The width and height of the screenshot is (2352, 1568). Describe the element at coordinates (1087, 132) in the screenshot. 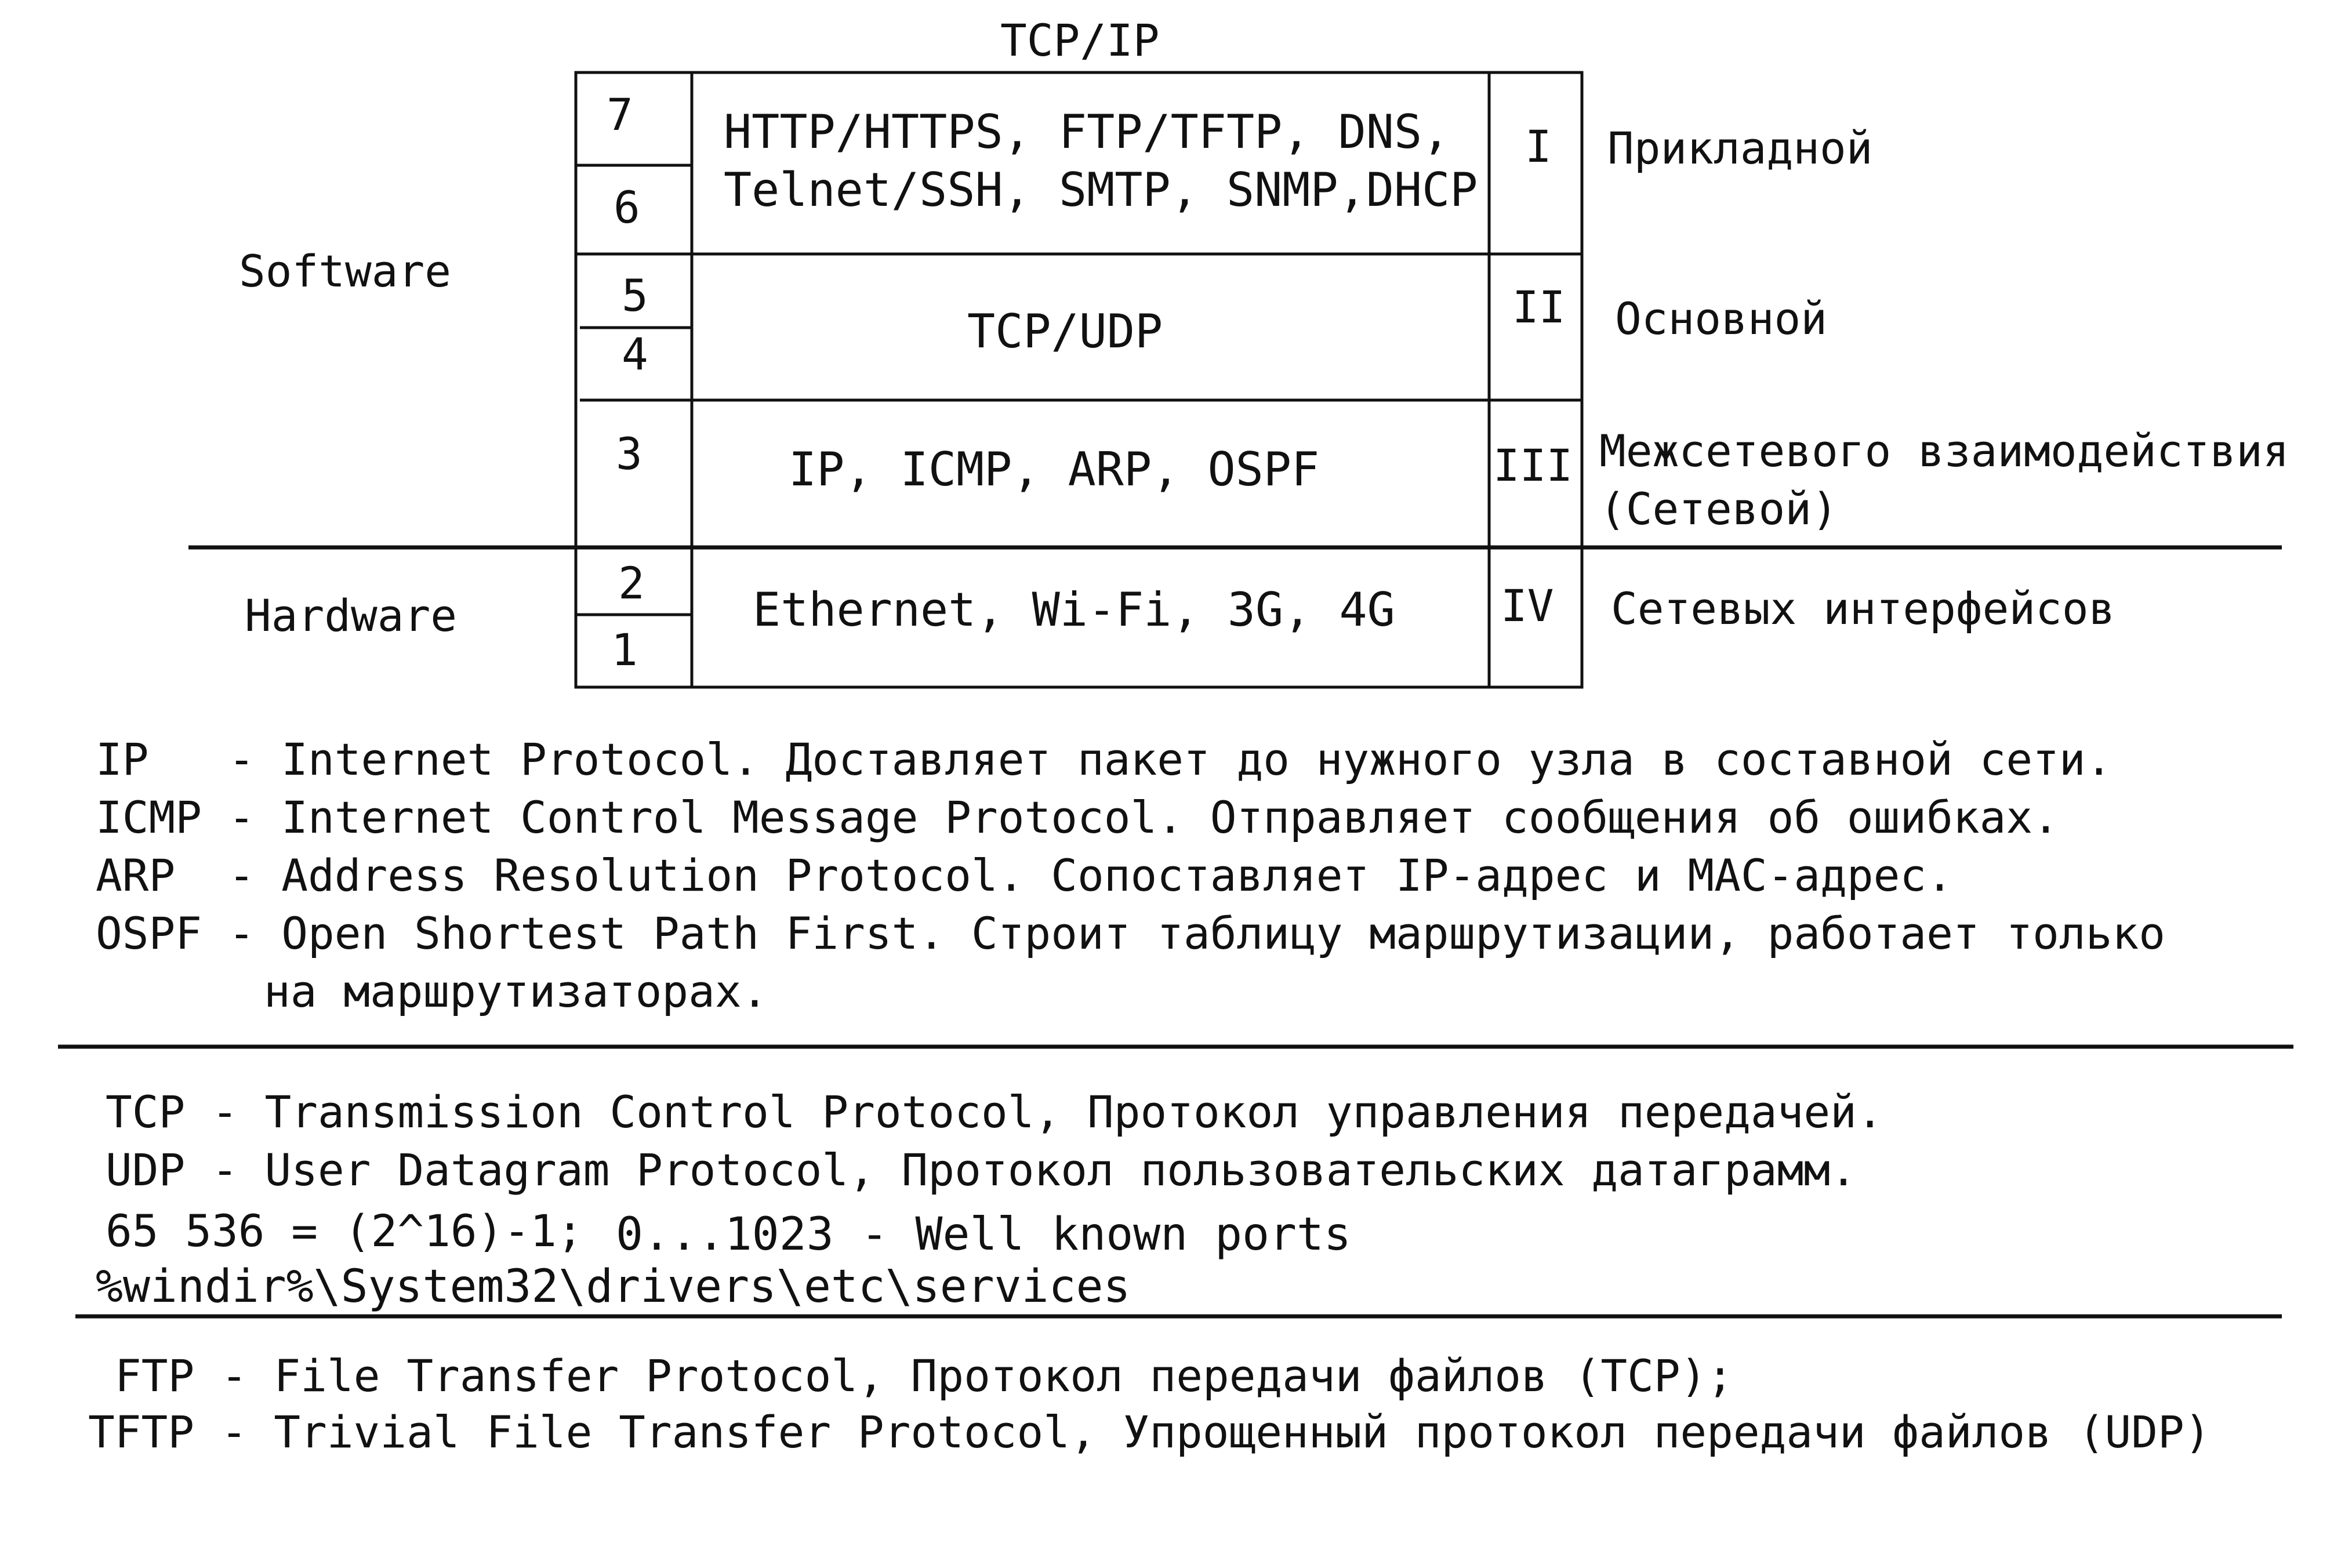

I see `application-protocols-line-1: HTTP/HTTPS, FTP/TFTP, DNS,` at that location.